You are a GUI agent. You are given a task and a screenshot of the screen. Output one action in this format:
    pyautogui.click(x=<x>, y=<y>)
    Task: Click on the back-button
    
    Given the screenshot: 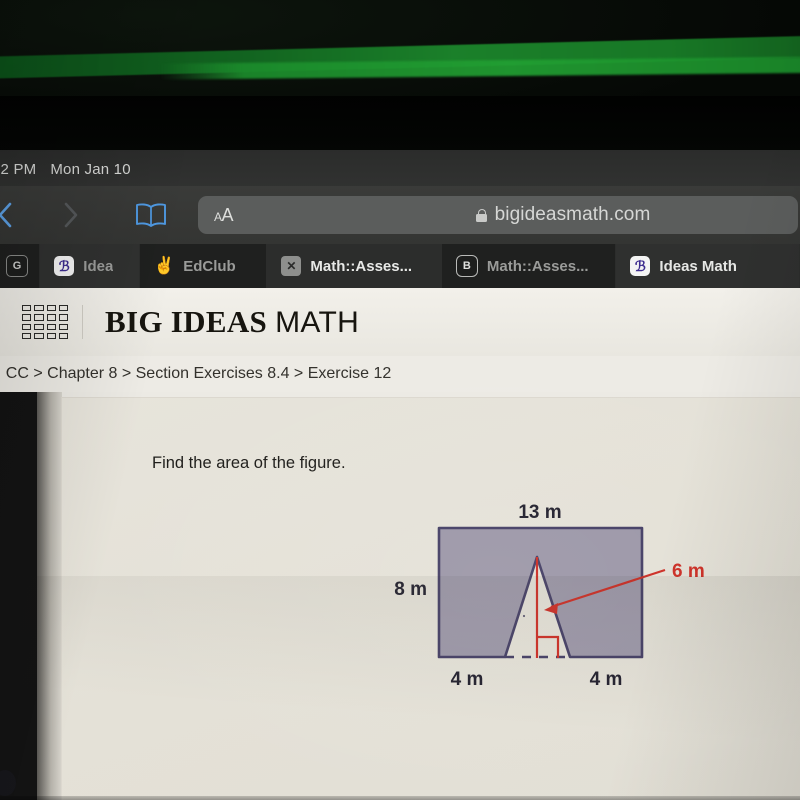 What is the action you would take?
    pyautogui.click(x=11, y=215)
    